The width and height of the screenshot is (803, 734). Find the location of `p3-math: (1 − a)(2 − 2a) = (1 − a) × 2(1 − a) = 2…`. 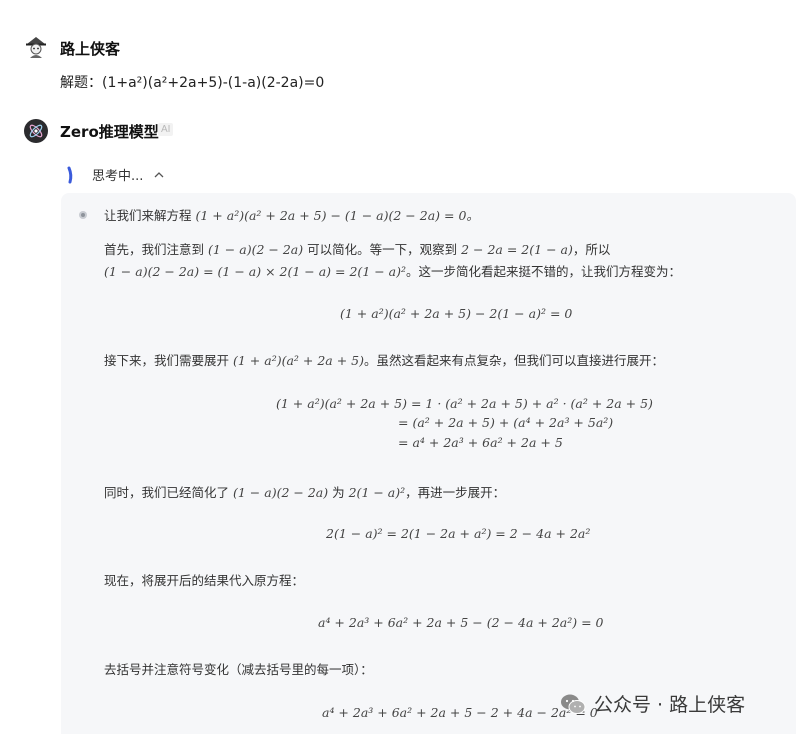

p3-math: (1 − a)(2 − 2a) = (1 − a) × 2(1 − a) = 2… is located at coordinates (255, 271).